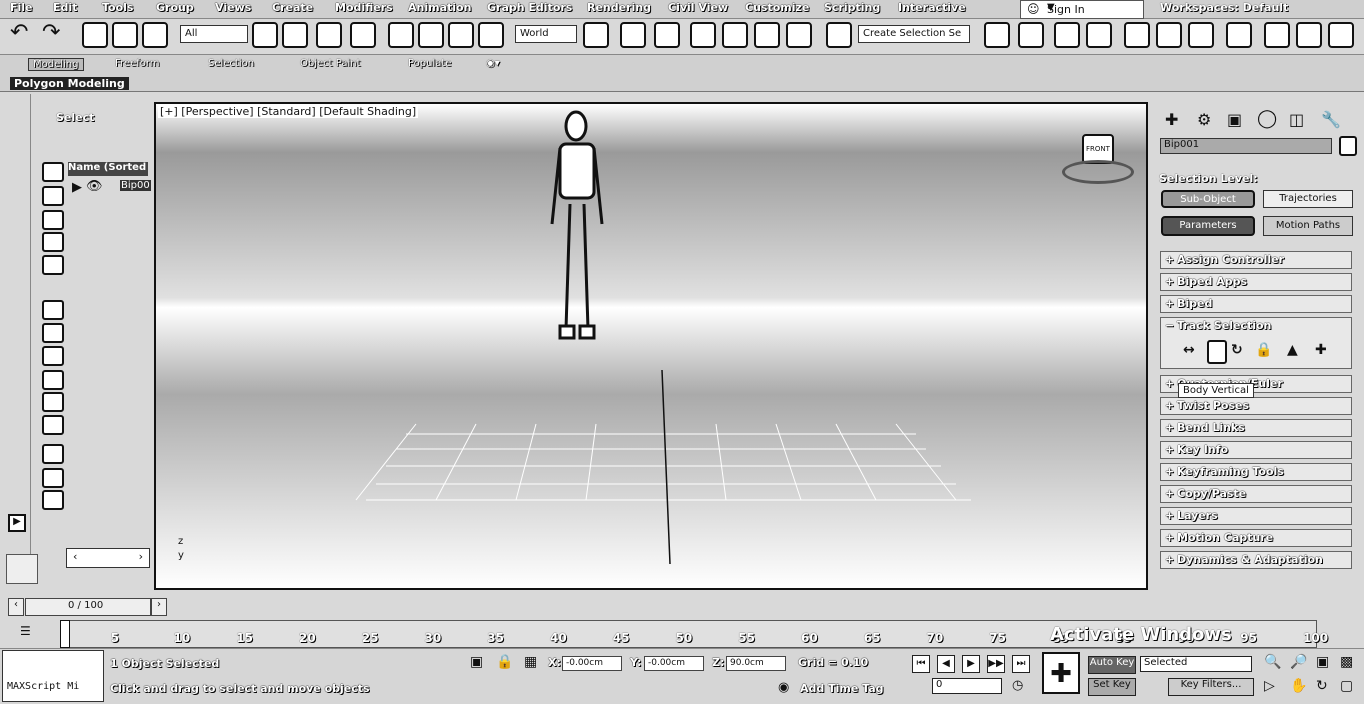 The width and height of the screenshot is (1364, 704). What do you see at coordinates (53, 265) in the screenshot?
I see `display-helpers-icon` at bounding box center [53, 265].